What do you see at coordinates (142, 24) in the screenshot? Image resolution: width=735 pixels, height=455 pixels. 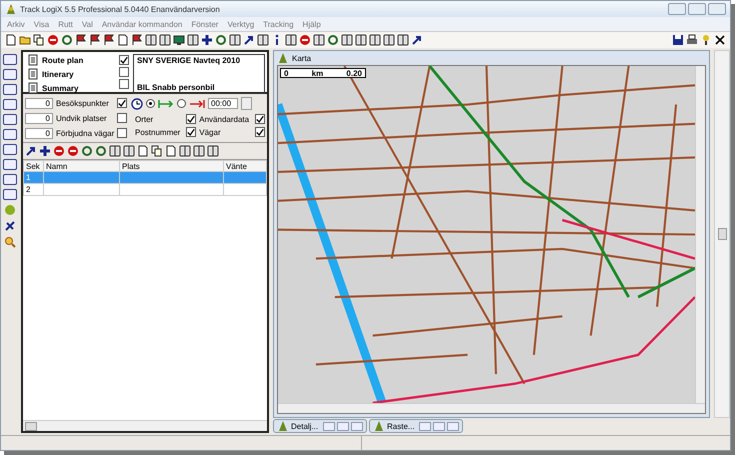 I see `menu-item: Användar kommandon` at bounding box center [142, 24].